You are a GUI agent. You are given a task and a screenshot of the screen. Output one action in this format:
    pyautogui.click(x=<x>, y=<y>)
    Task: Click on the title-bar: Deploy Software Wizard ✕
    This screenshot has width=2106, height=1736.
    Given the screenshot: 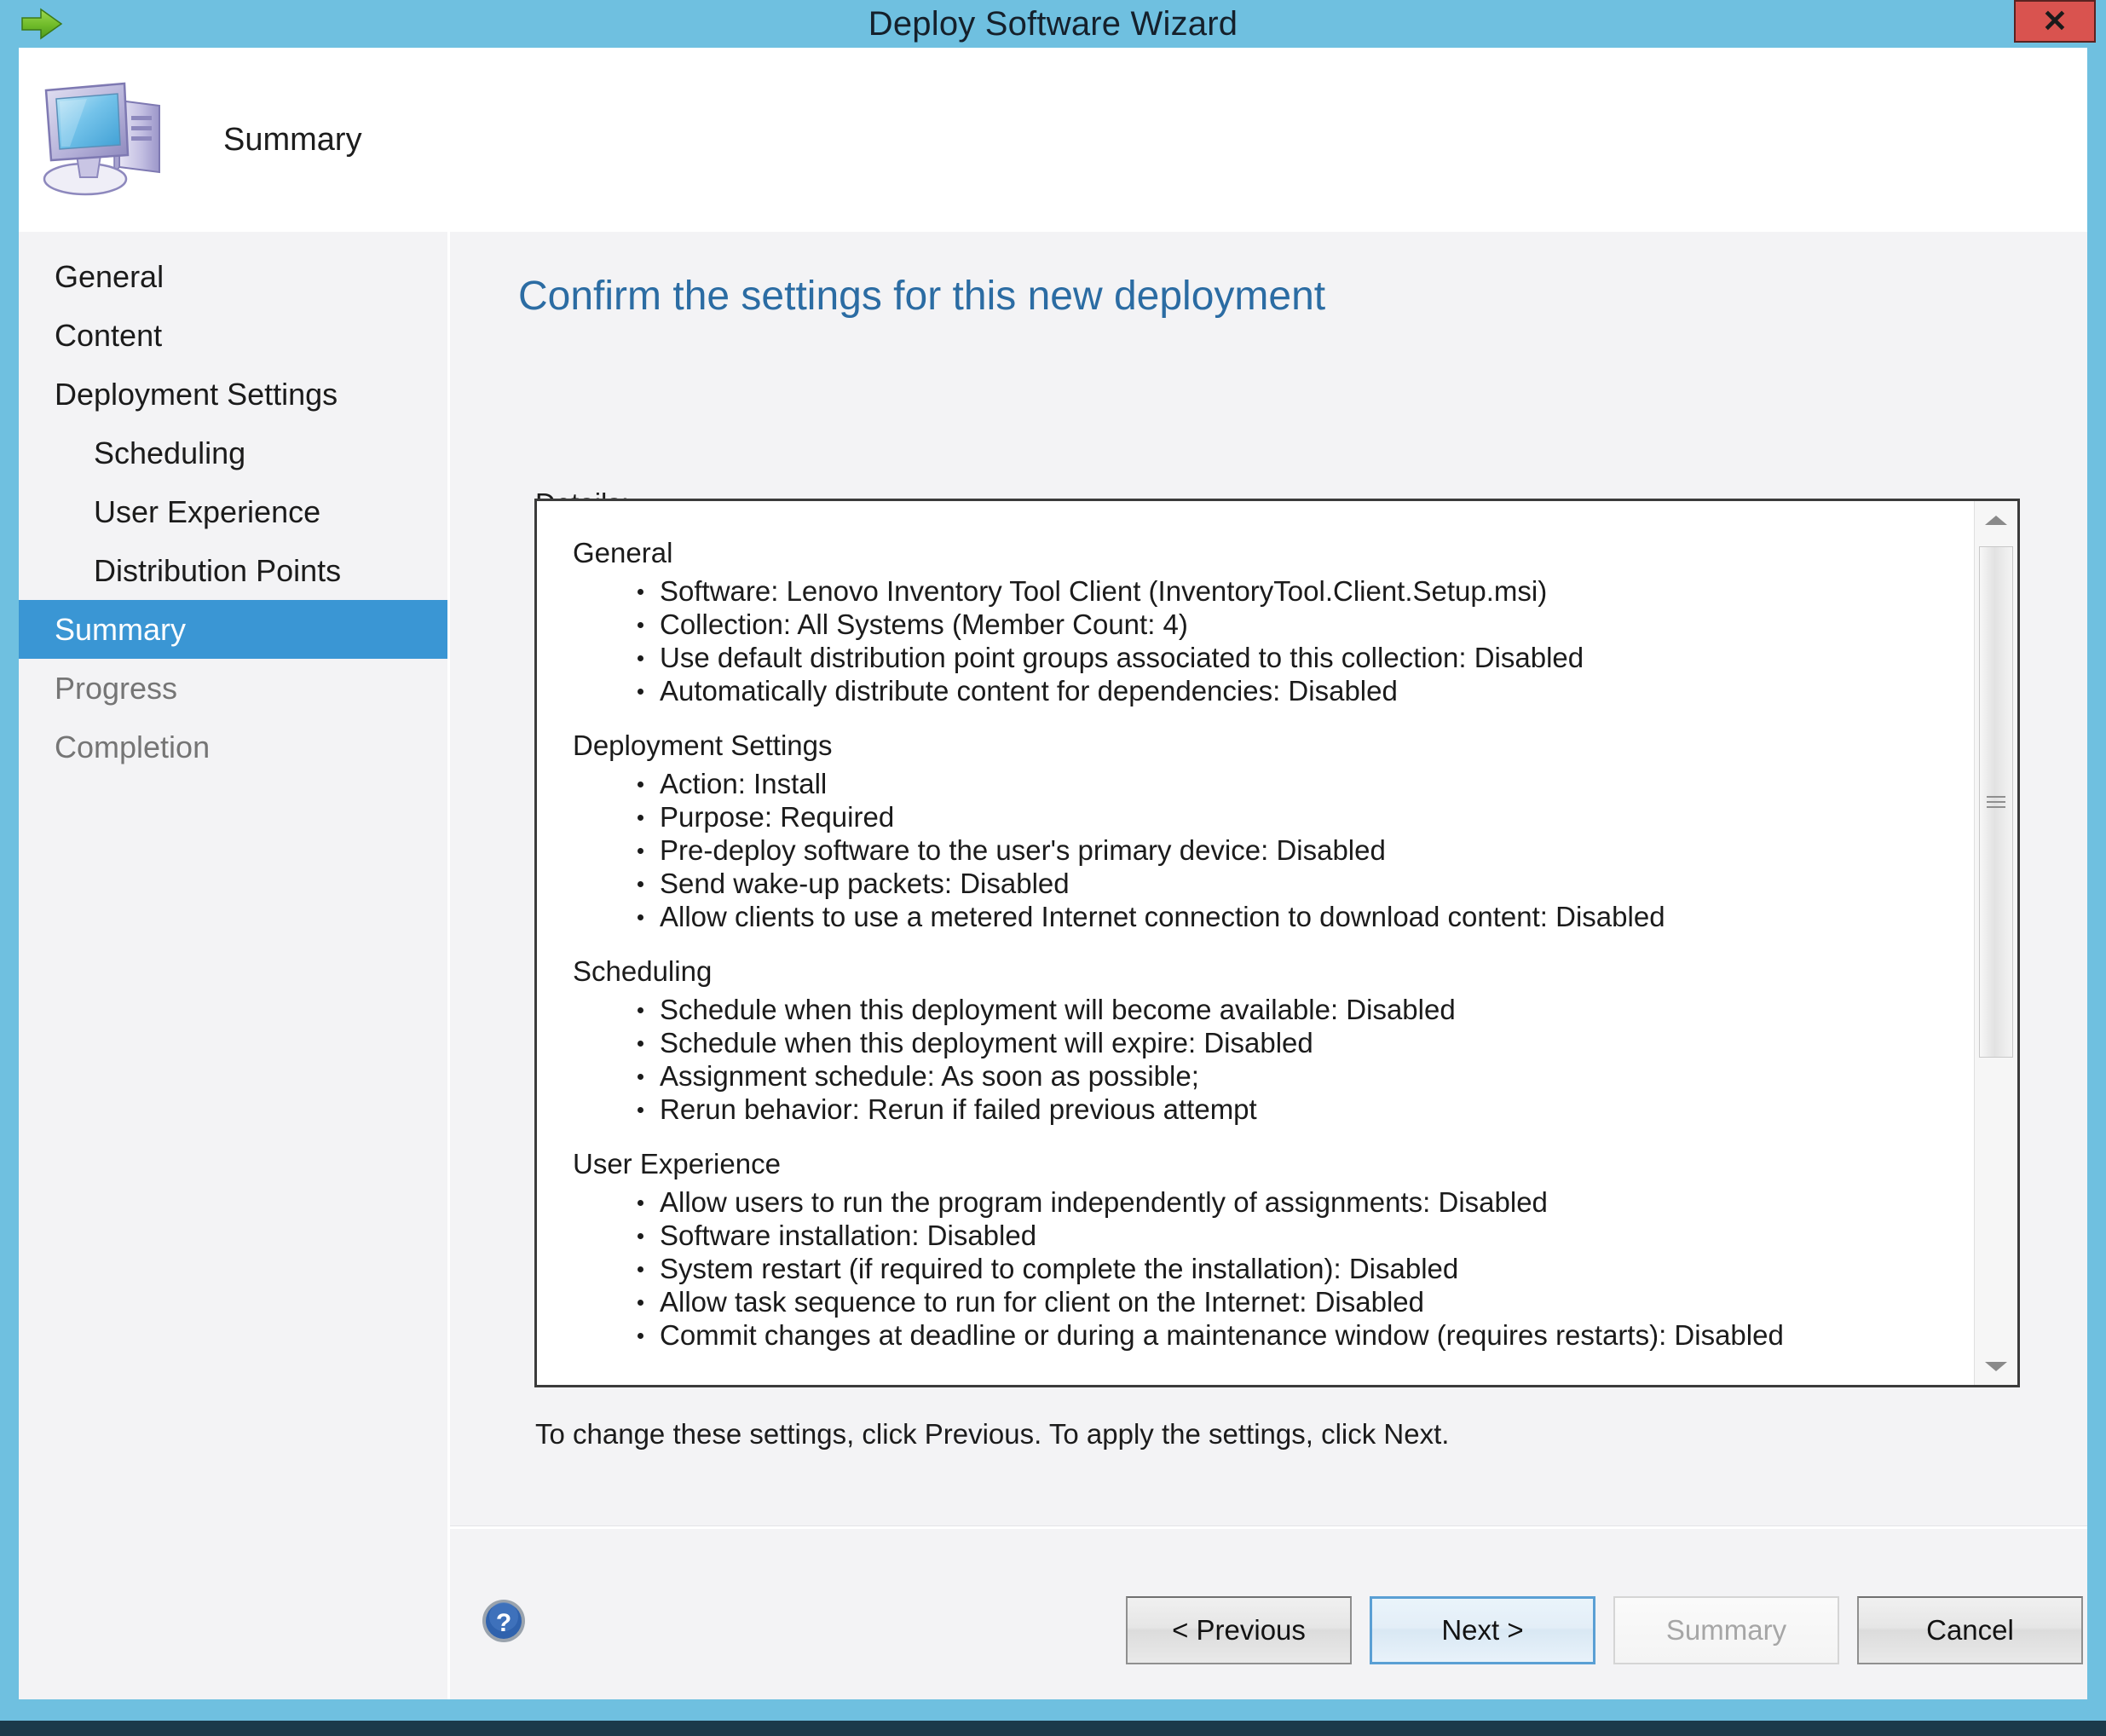 What is the action you would take?
    pyautogui.click(x=1053, y=24)
    